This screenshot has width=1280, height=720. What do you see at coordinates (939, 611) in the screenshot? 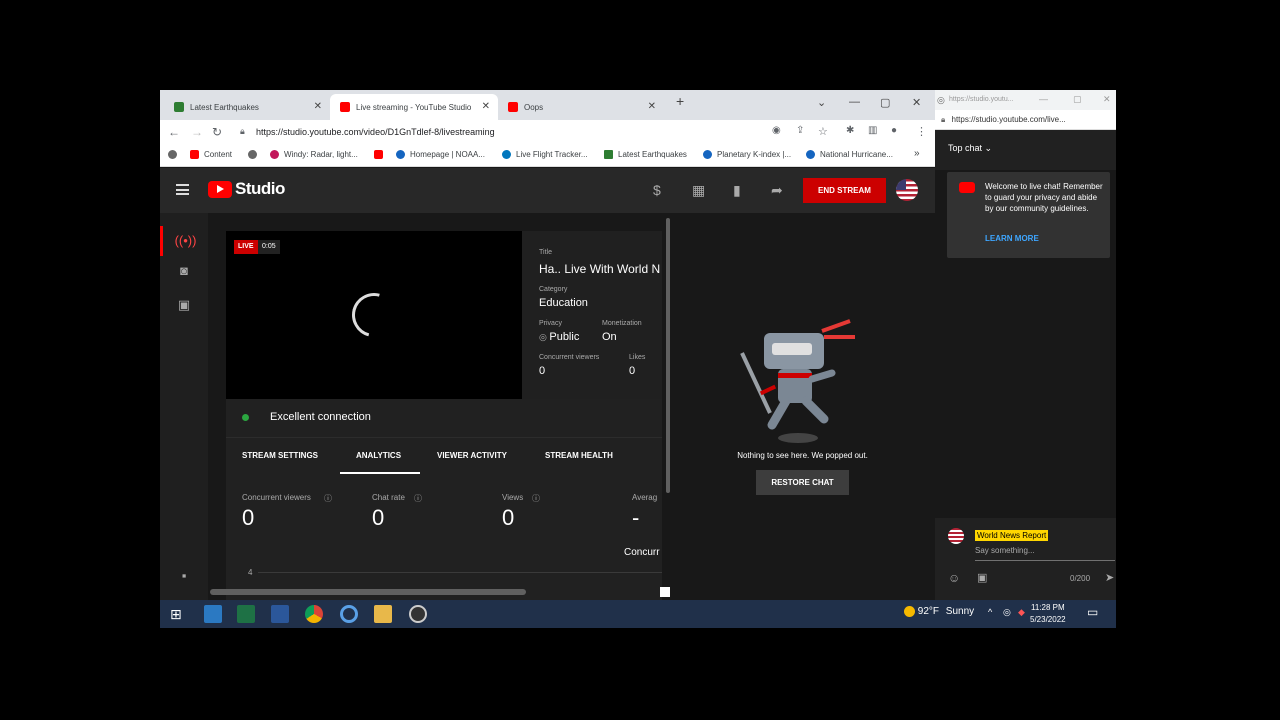
I see `weather-widget: 92°F Sunny` at bounding box center [939, 611].